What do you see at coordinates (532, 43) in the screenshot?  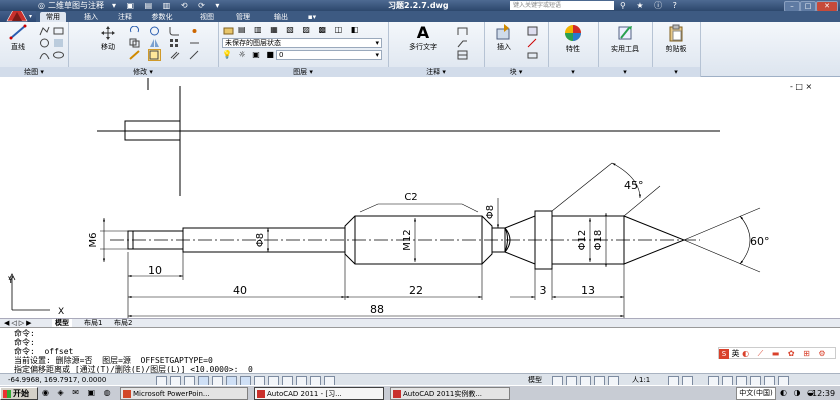 I see `edit-block-icon` at bounding box center [532, 43].